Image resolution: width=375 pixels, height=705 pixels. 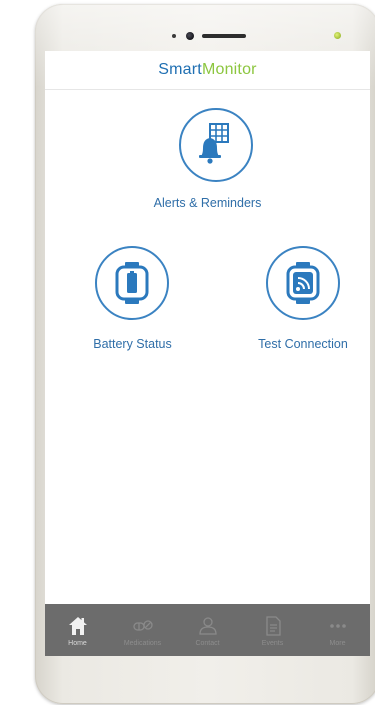 I want to click on nav-item-events: Events, so click(x=272, y=630).